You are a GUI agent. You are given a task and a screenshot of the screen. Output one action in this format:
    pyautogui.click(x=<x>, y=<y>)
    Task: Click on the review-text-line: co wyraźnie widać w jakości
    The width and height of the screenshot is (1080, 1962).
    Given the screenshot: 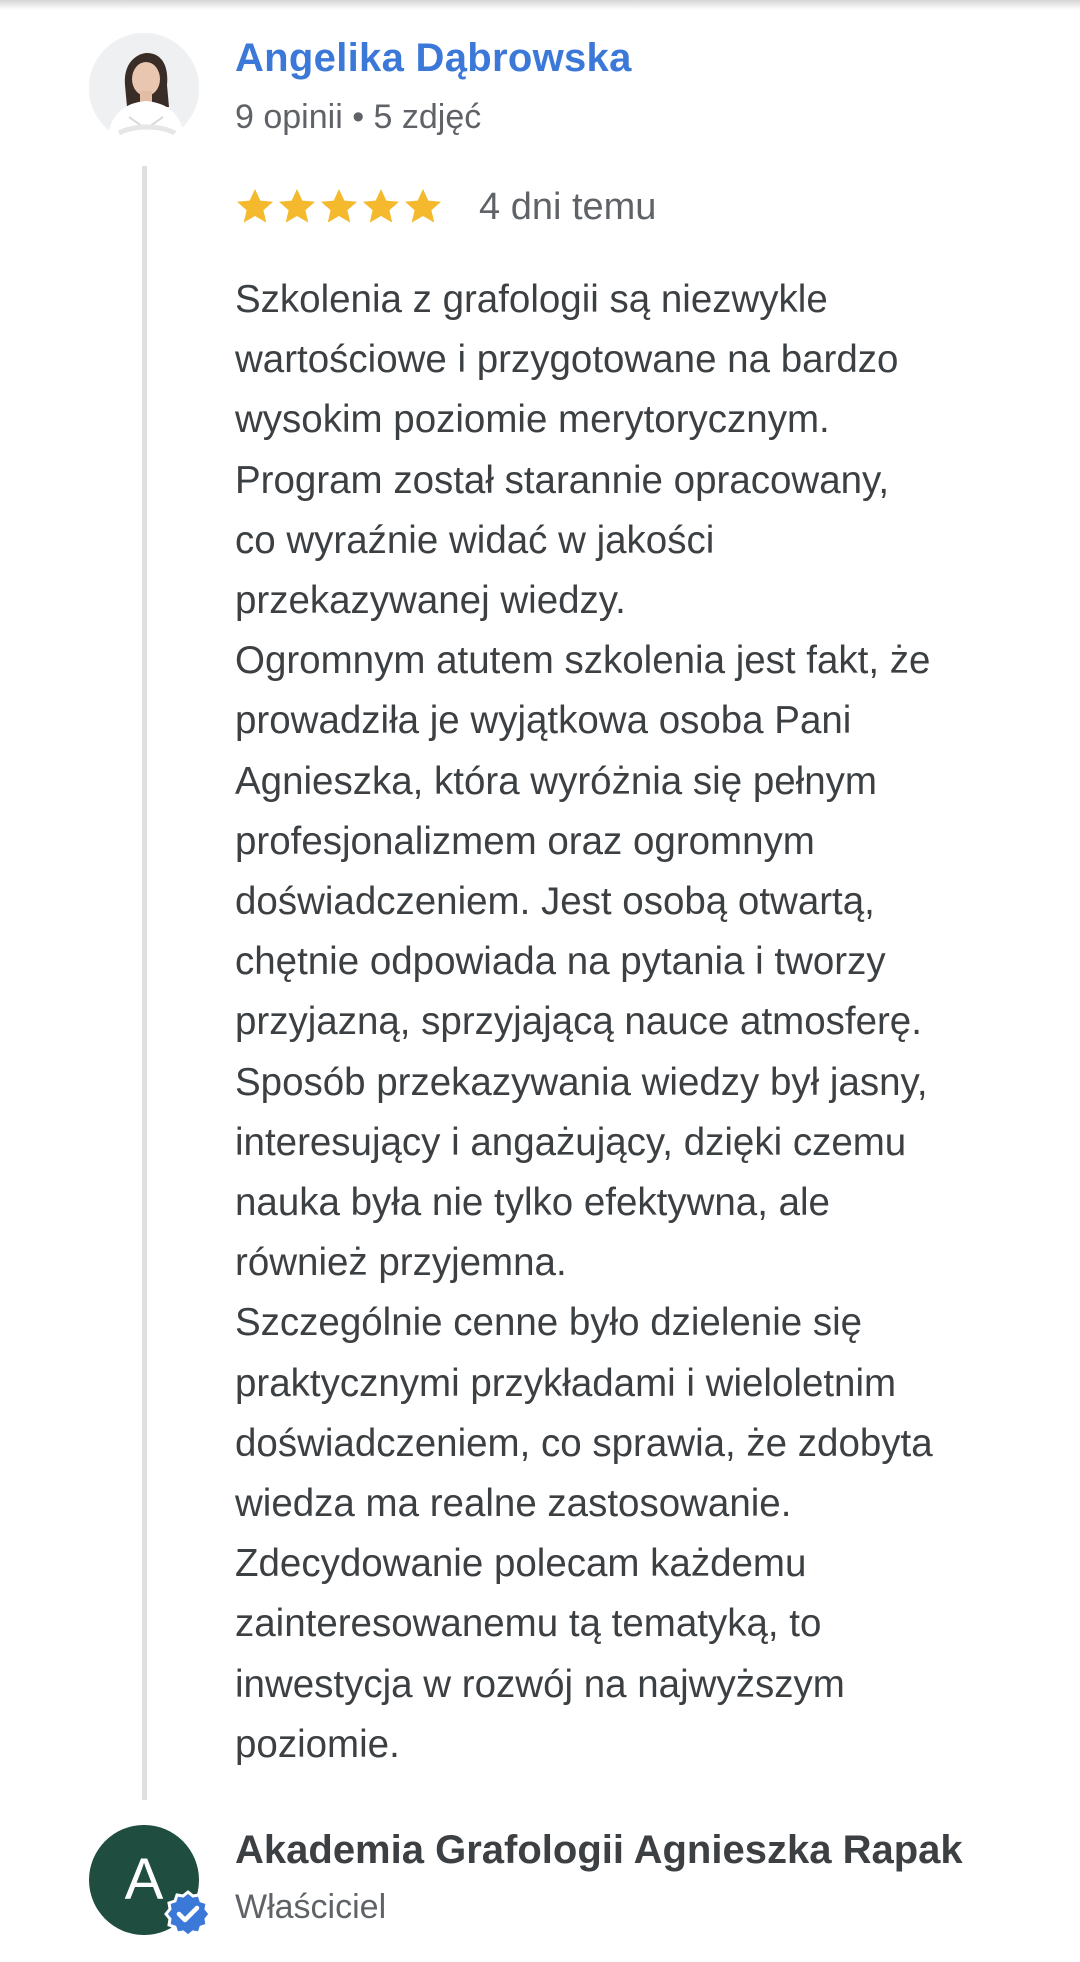 What is the action you would take?
    pyautogui.click(x=475, y=540)
    